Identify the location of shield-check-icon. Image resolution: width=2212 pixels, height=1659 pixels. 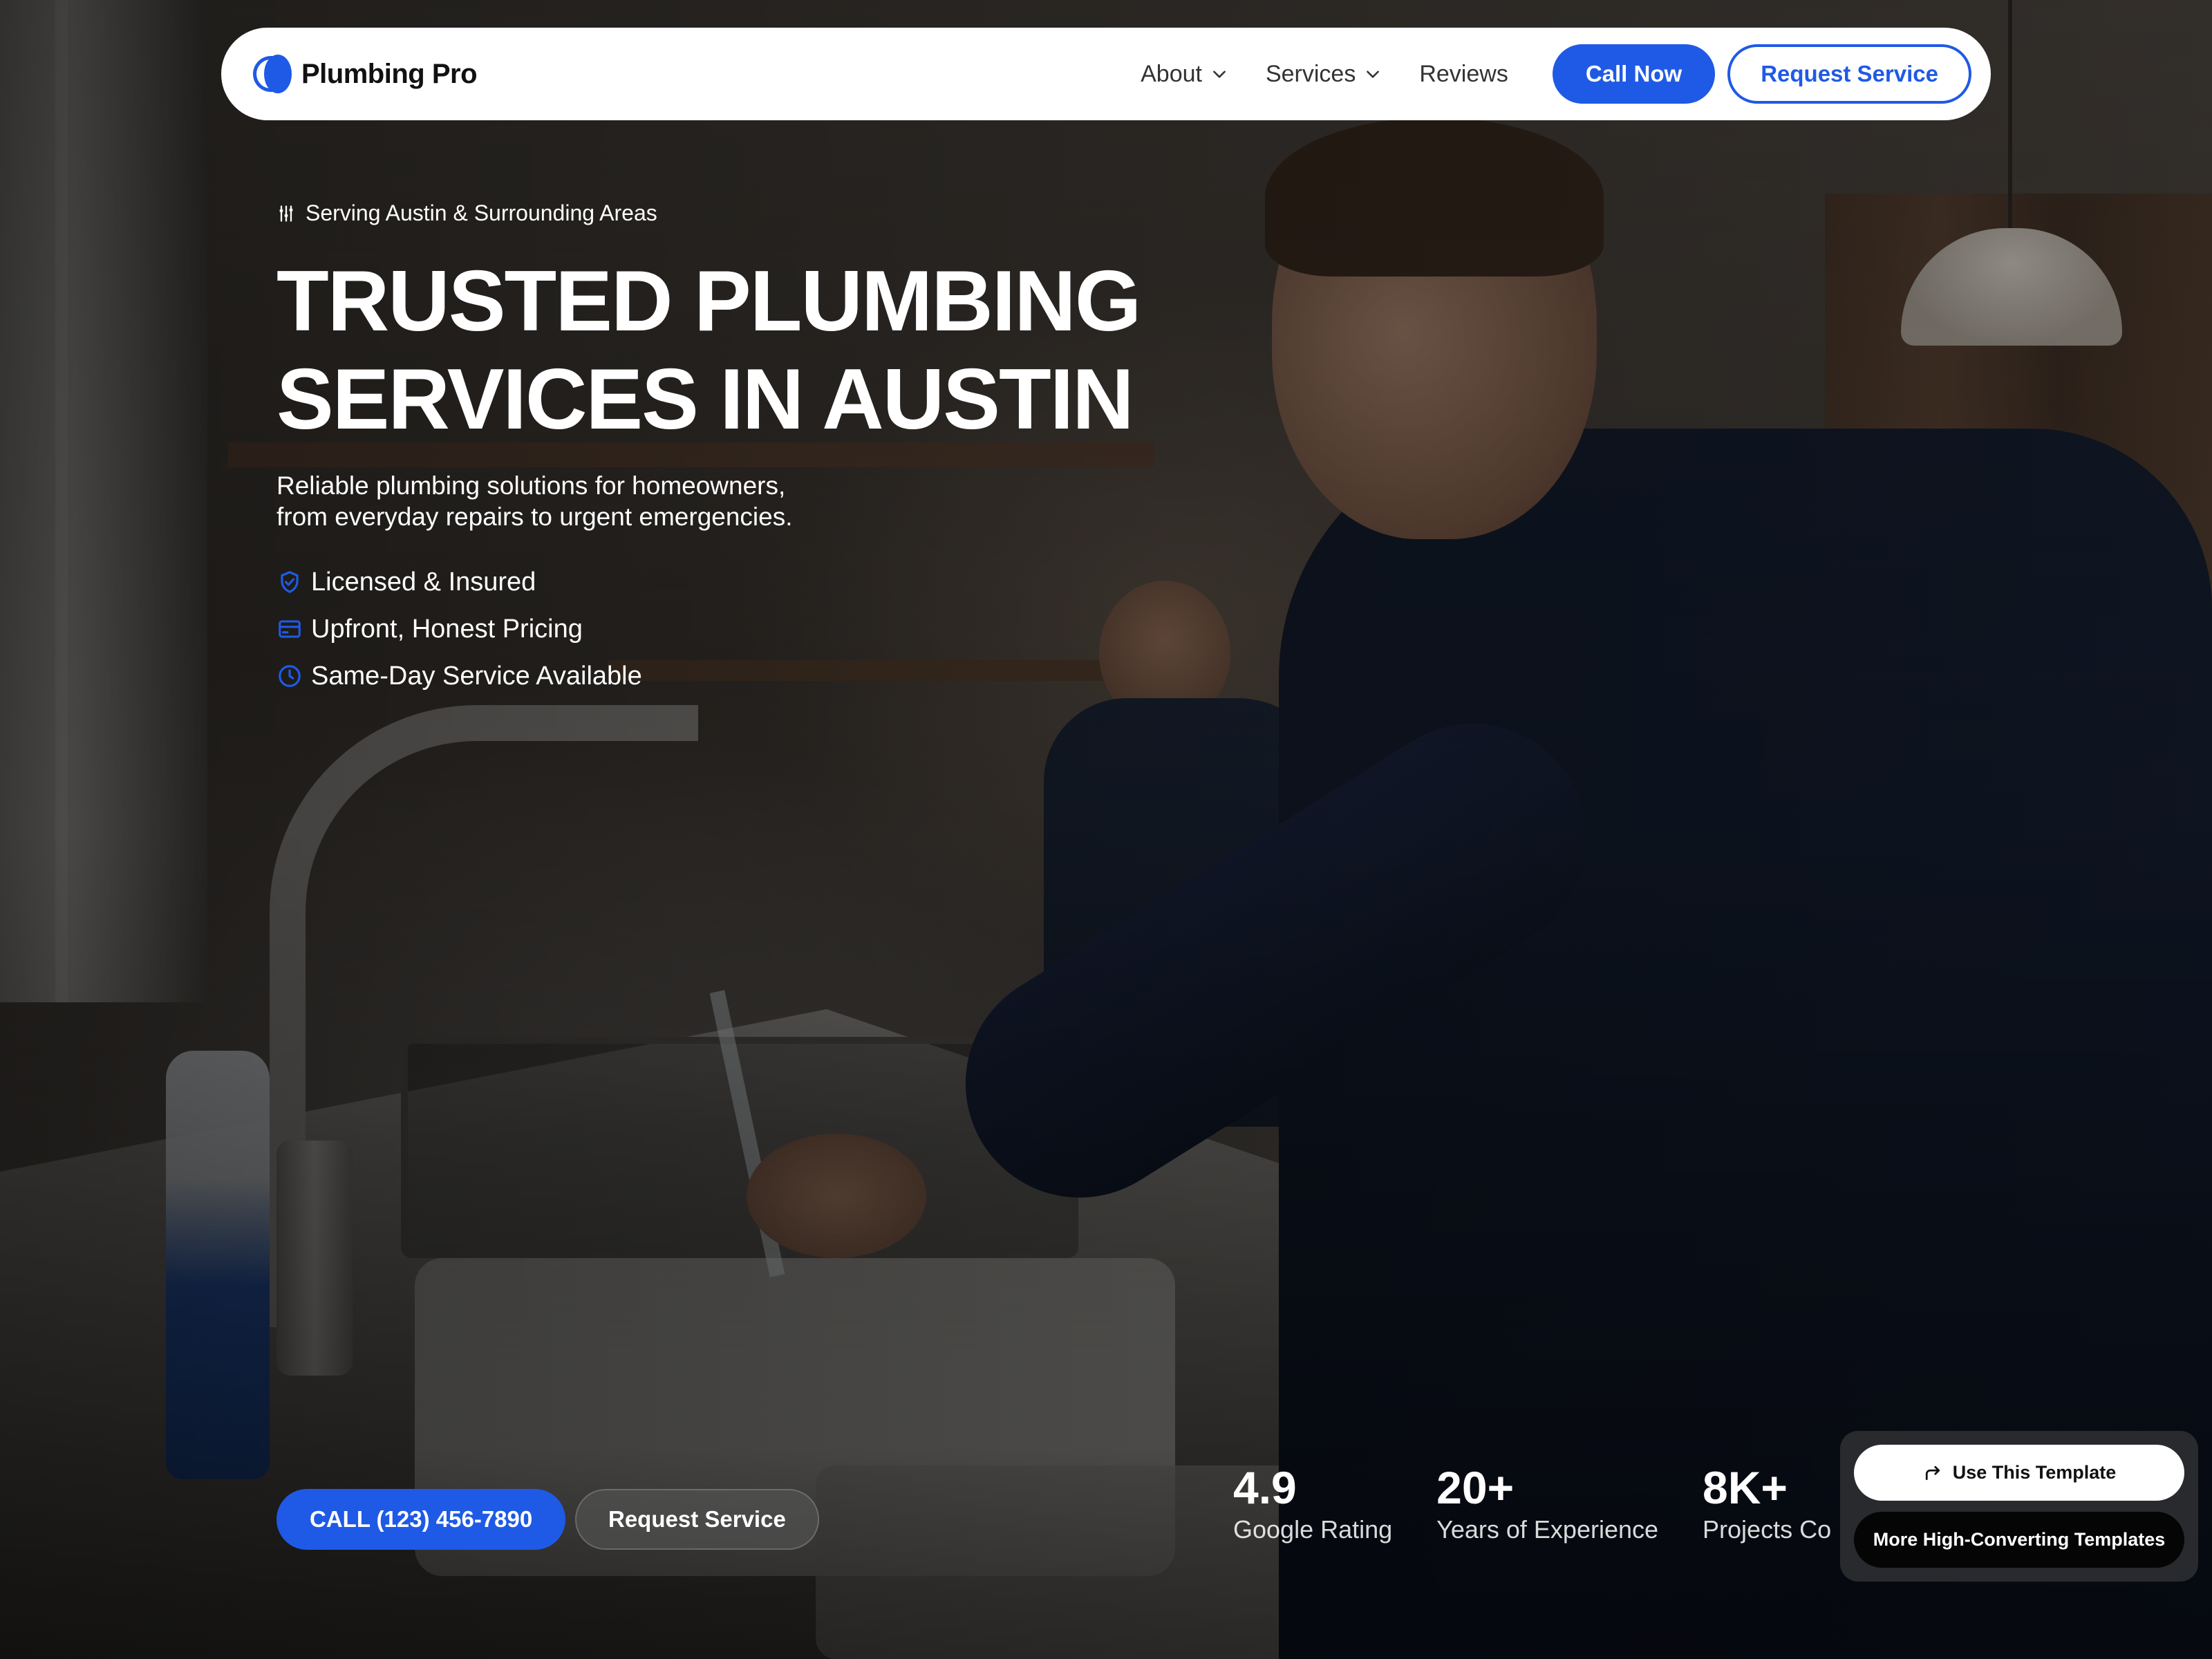
(290, 582).